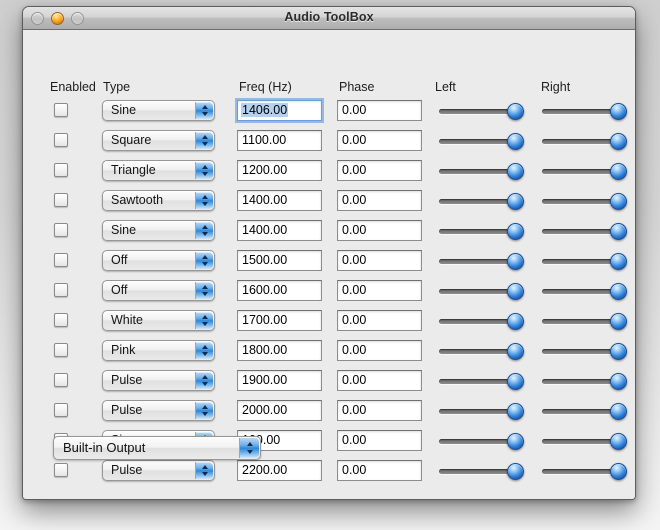  What do you see at coordinates (279, 350) in the screenshot?
I see `frequency-input: 1800.00` at bounding box center [279, 350].